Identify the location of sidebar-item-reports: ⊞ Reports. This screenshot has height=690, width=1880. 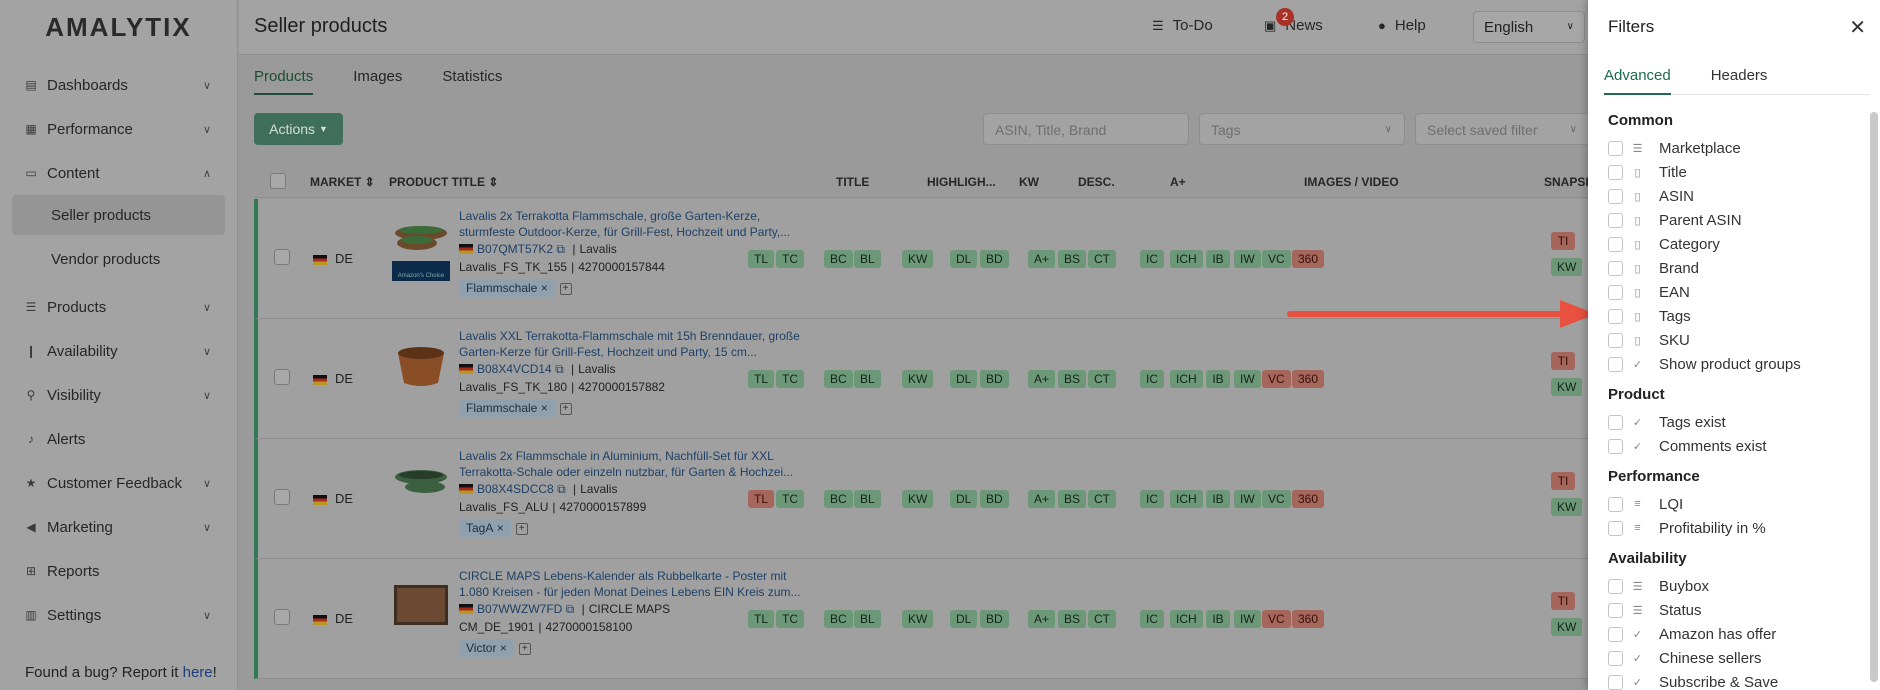
(118, 571).